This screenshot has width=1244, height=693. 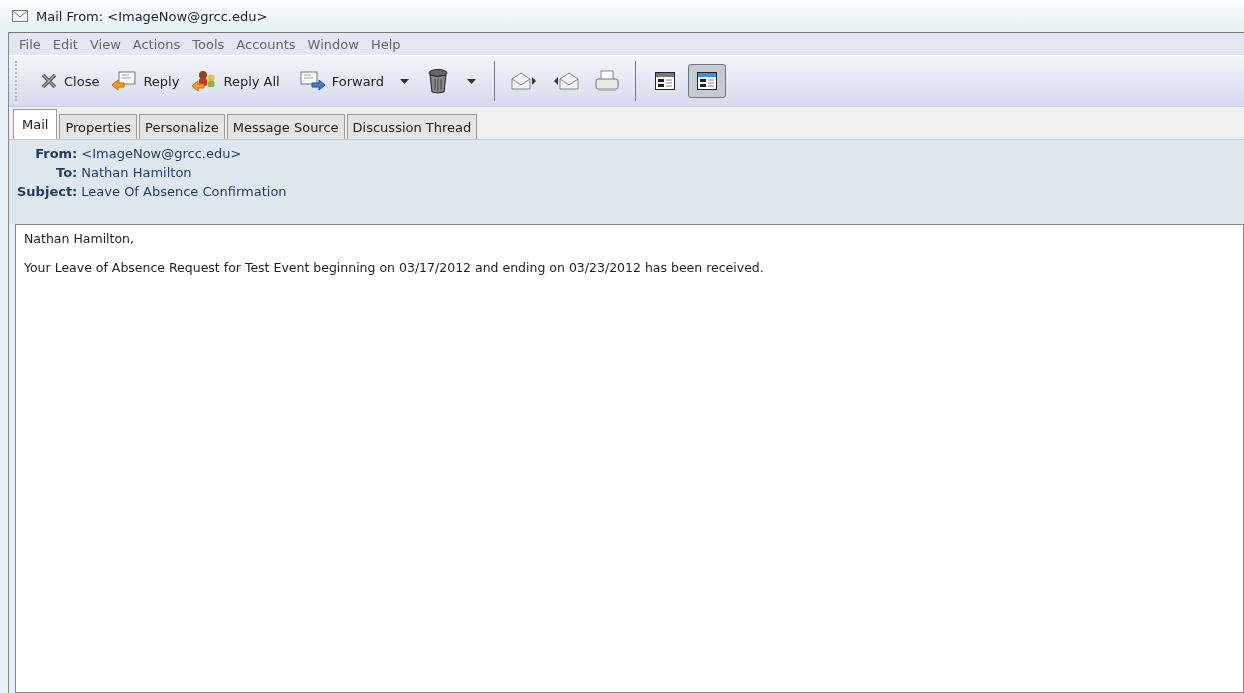 What do you see at coordinates (137, 172) in the screenshot?
I see `header-value: Nathan Hamilton` at bounding box center [137, 172].